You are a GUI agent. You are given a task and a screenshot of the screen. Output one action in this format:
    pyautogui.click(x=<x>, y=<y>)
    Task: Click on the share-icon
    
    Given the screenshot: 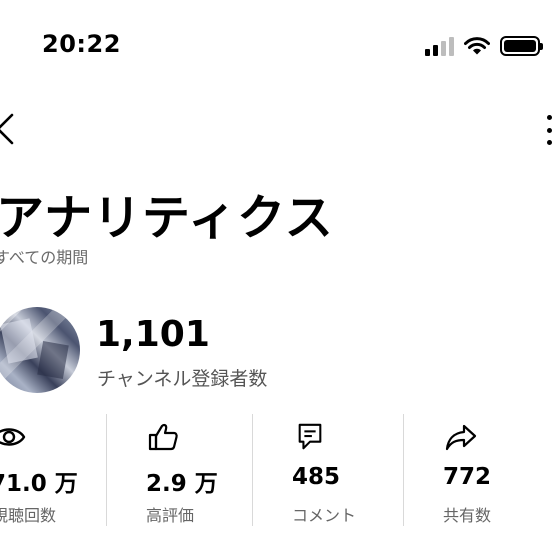 What is the action you would take?
    pyautogui.click(x=461, y=437)
    